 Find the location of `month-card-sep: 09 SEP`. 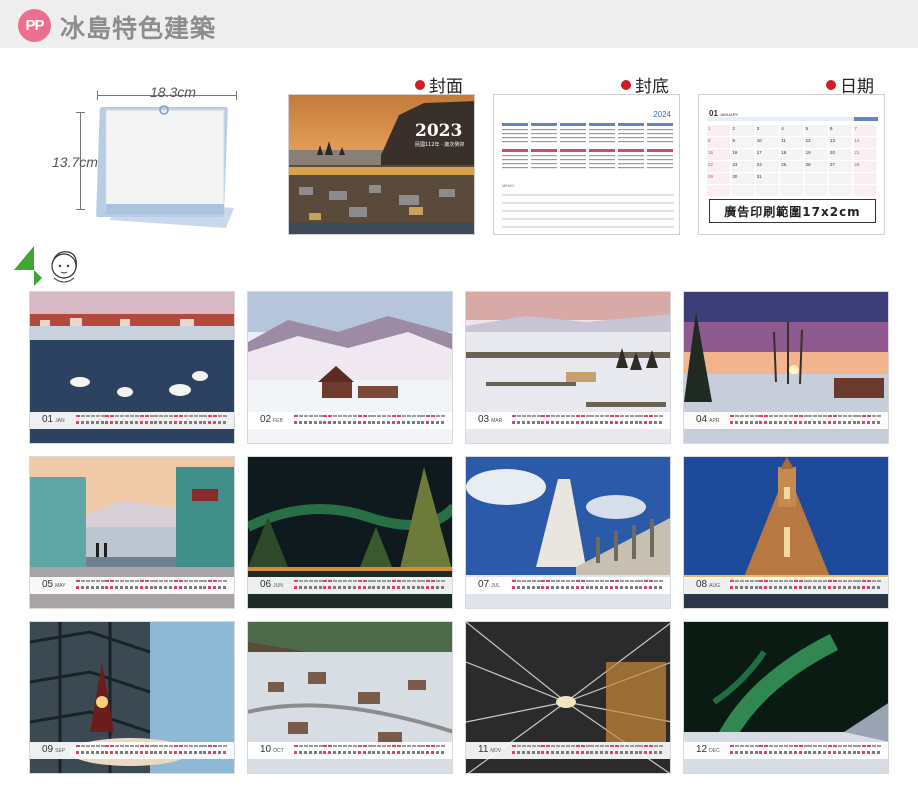

month-card-sep: 09 SEP is located at coordinates (132, 697).